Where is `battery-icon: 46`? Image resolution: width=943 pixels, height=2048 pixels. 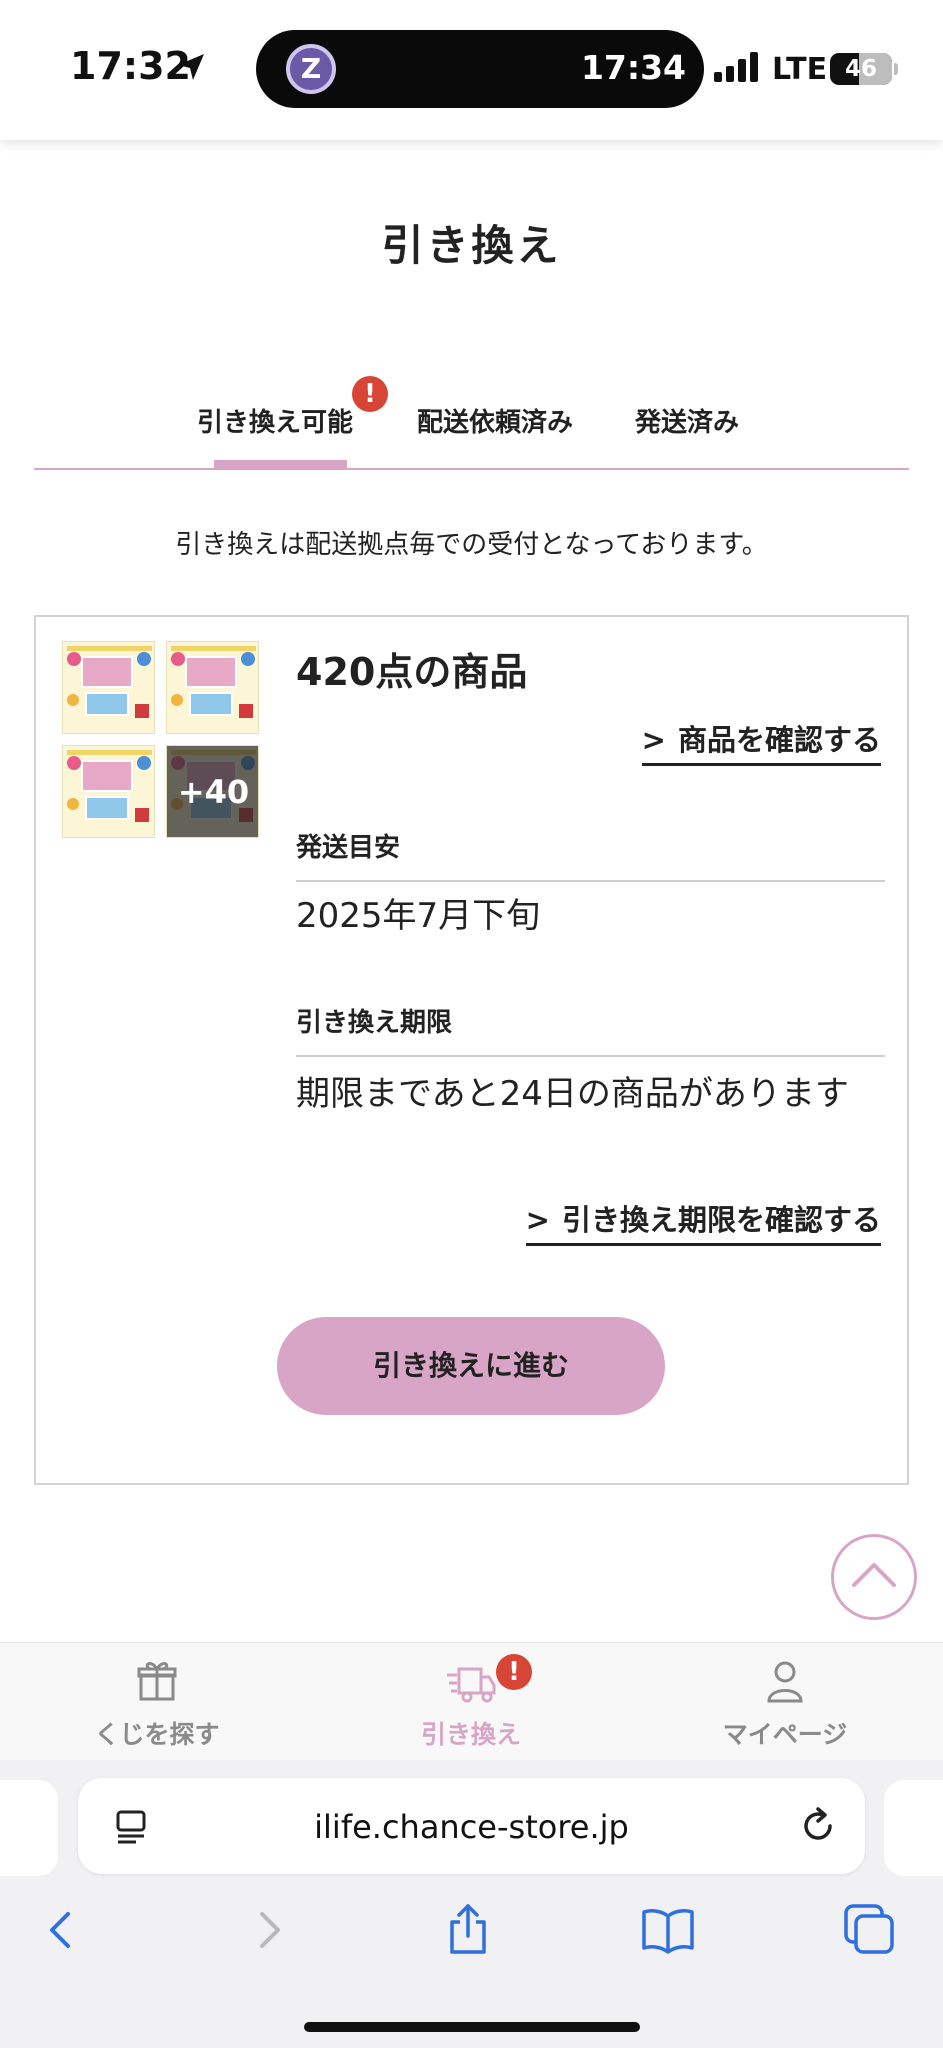
battery-icon: 46 is located at coordinates (861, 69).